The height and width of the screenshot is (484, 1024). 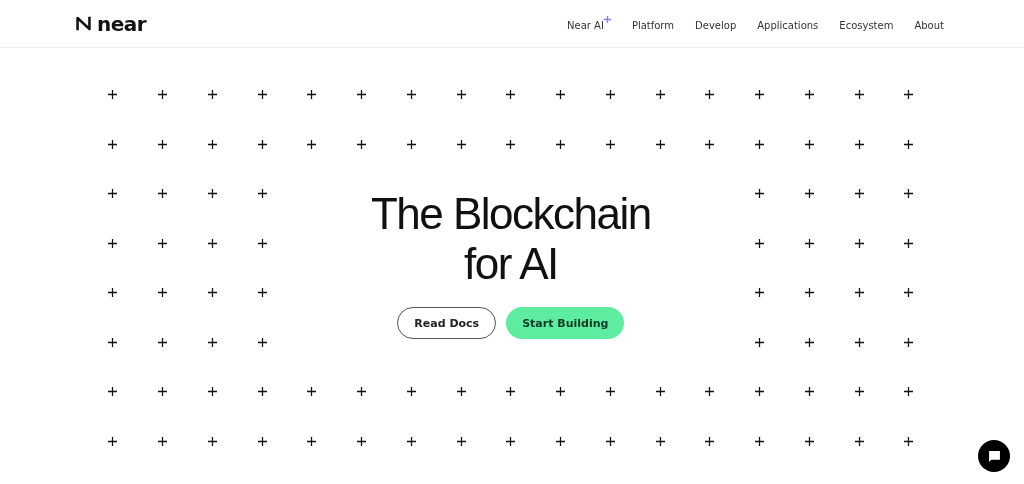 I want to click on logo-text: near, so click(x=122, y=23).